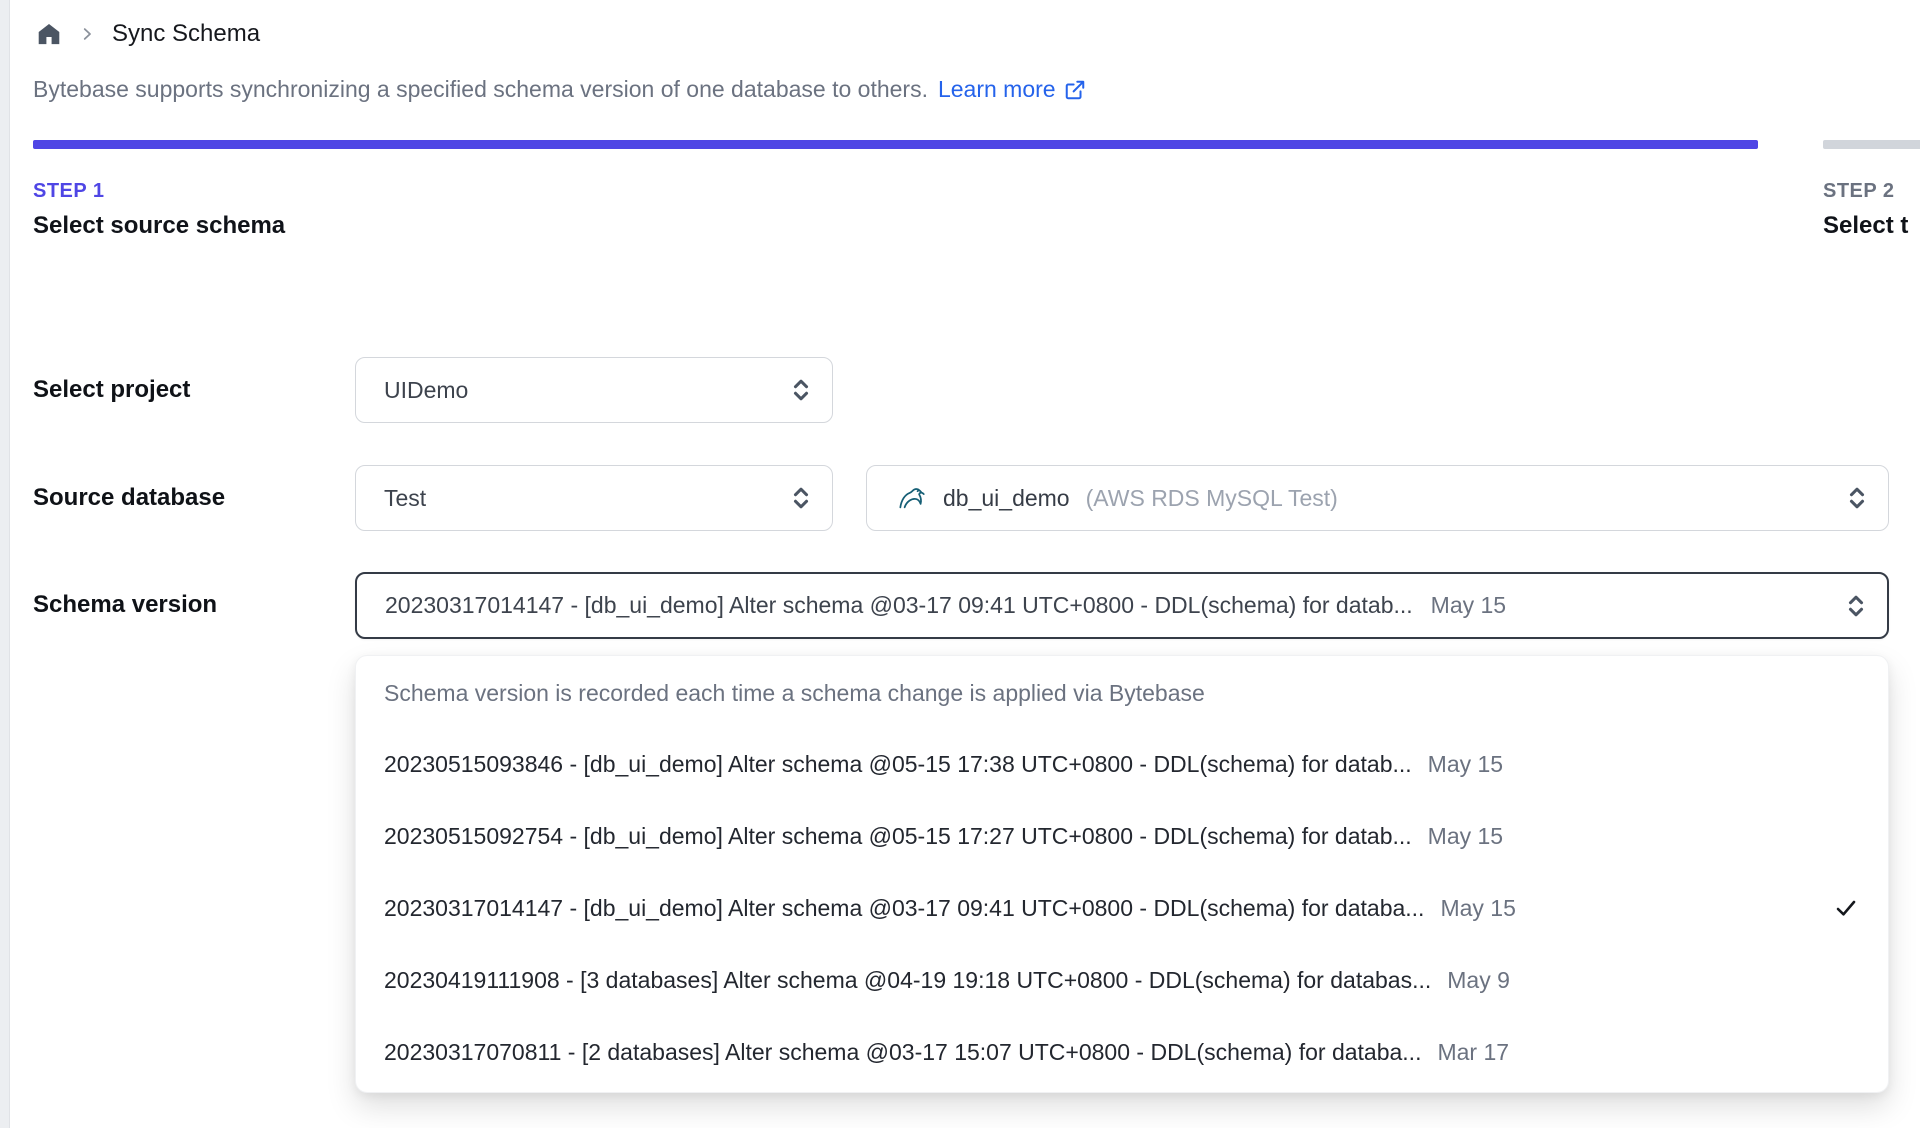 The height and width of the screenshot is (1128, 1920). What do you see at coordinates (87, 34) in the screenshot?
I see `chevron-right-icon` at bounding box center [87, 34].